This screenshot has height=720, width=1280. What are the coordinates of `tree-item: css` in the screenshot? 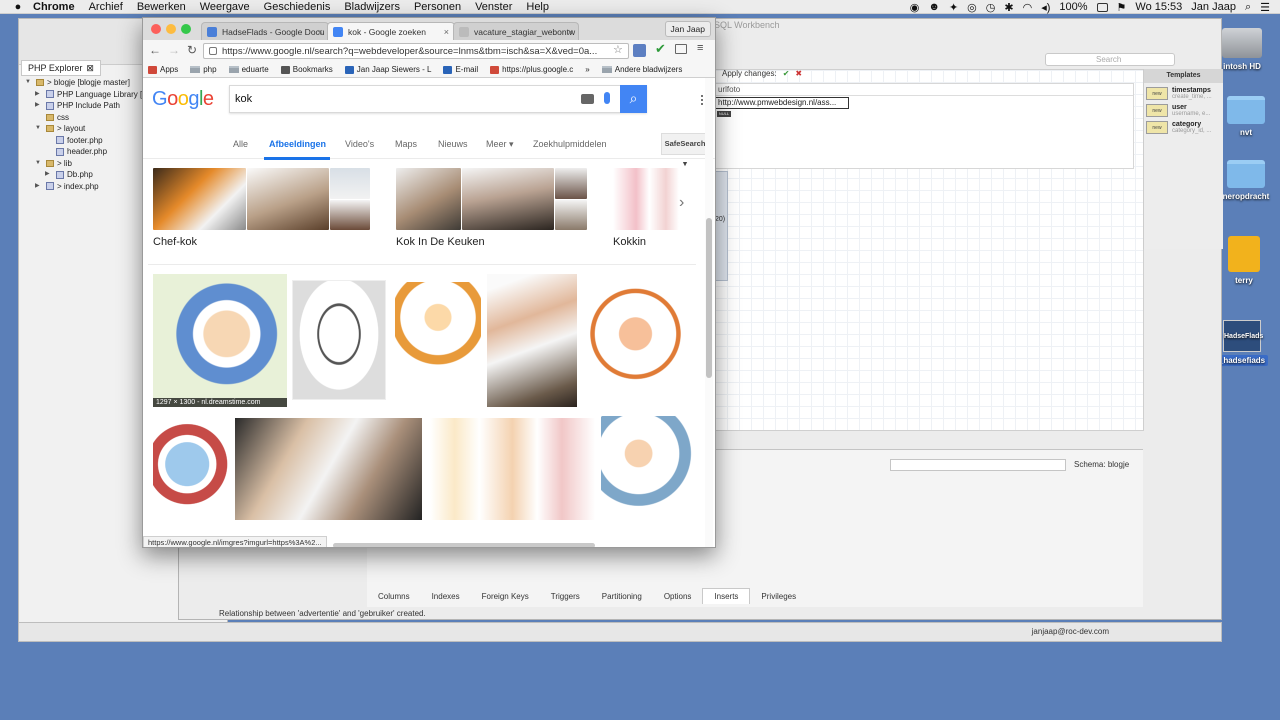 It's located at (83, 118).